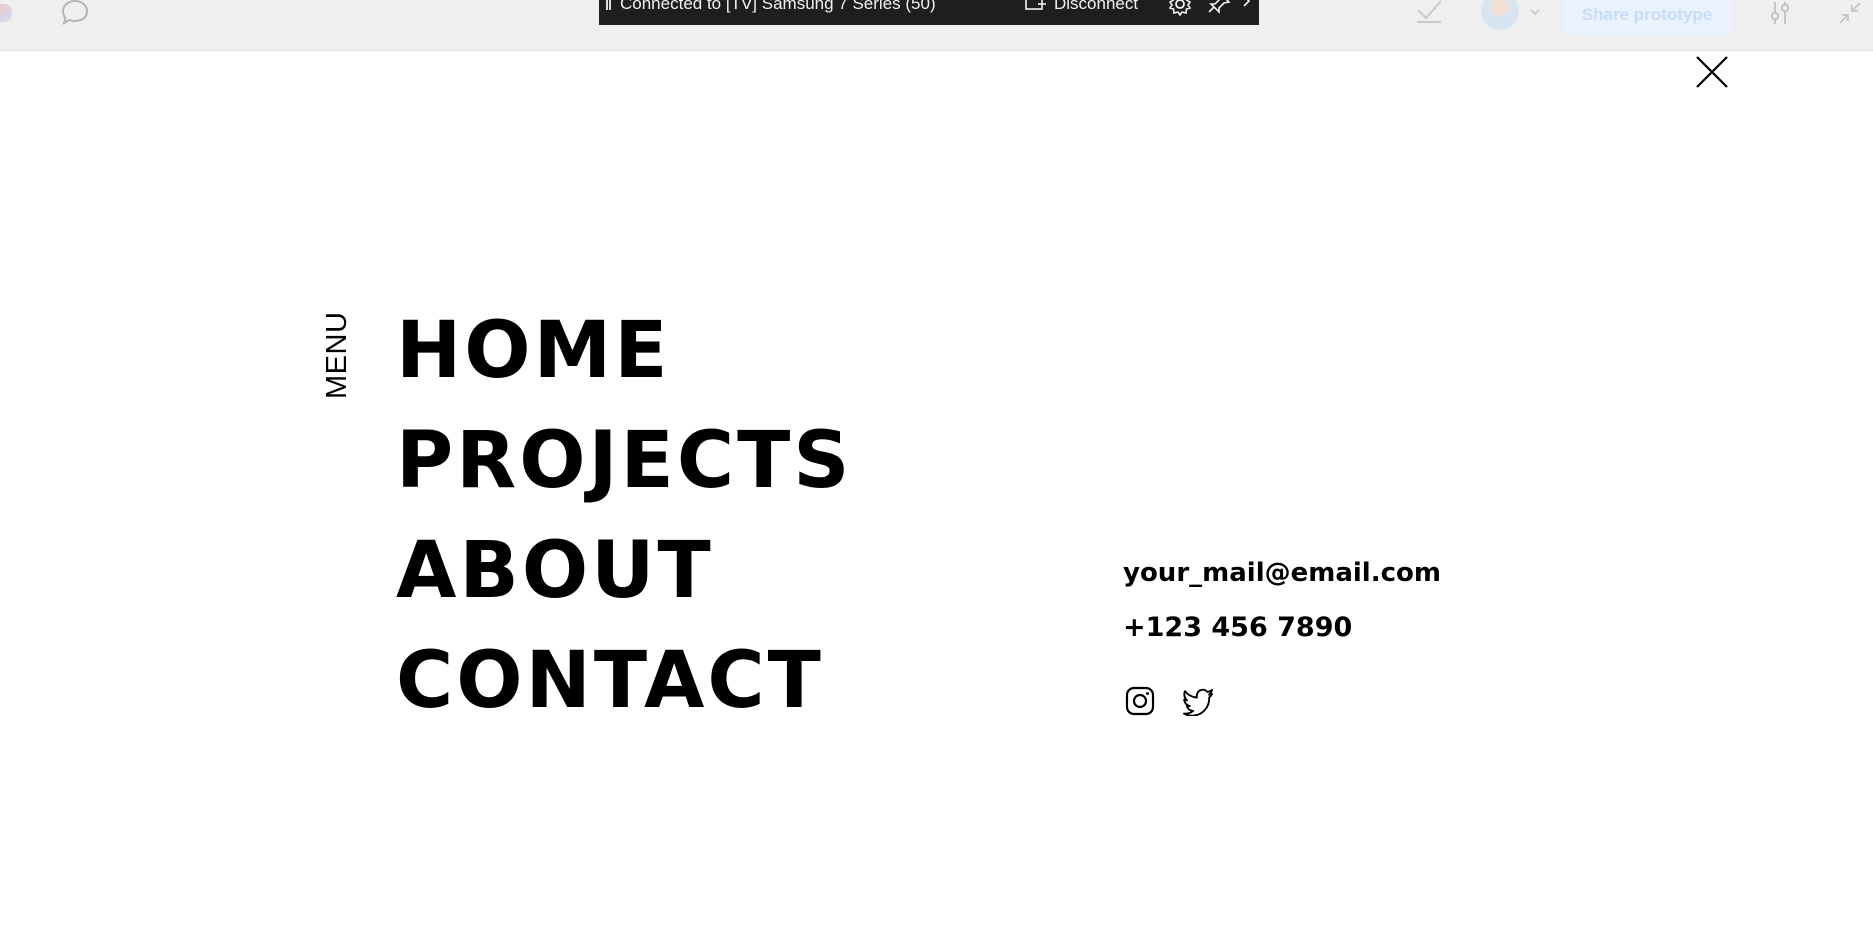 Image resolution: width=1873 pixels, height=952 pixels. Describe the element at coordinates (1180, 8) in the screenshot. I see `gear-icon` at that location.